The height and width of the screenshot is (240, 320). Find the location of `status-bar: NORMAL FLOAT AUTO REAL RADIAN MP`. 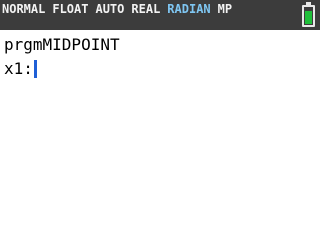

status-bar: NORMAL FLOAT AUTO REAL RADIAN MP is located at coordinates (160, 15).